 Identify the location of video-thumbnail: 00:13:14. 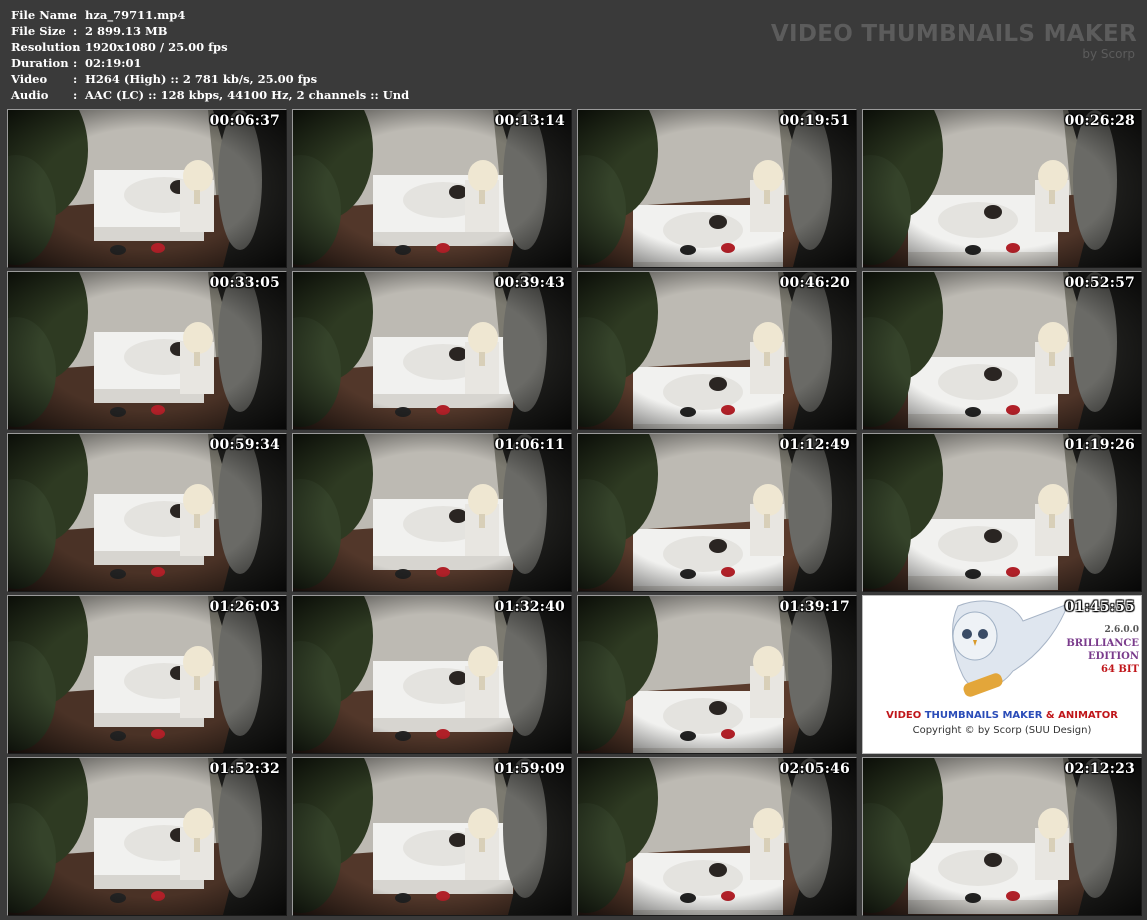
(432, 188).